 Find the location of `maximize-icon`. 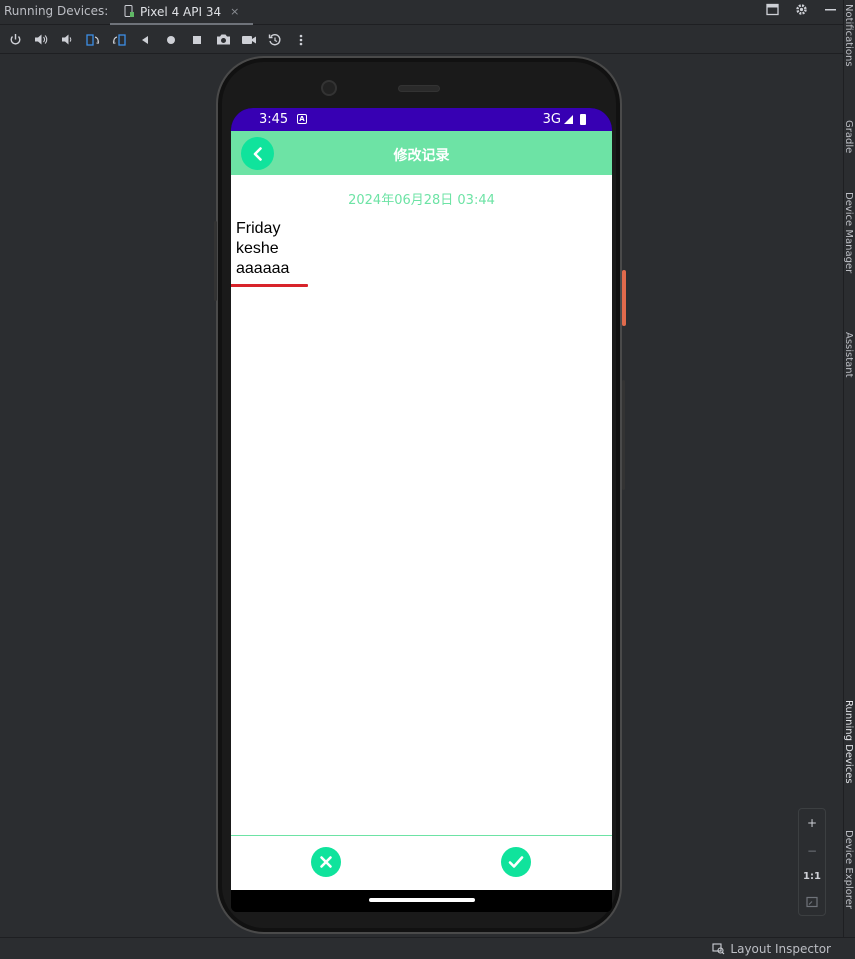

maximize-icon is located at coordinates (772, 9).